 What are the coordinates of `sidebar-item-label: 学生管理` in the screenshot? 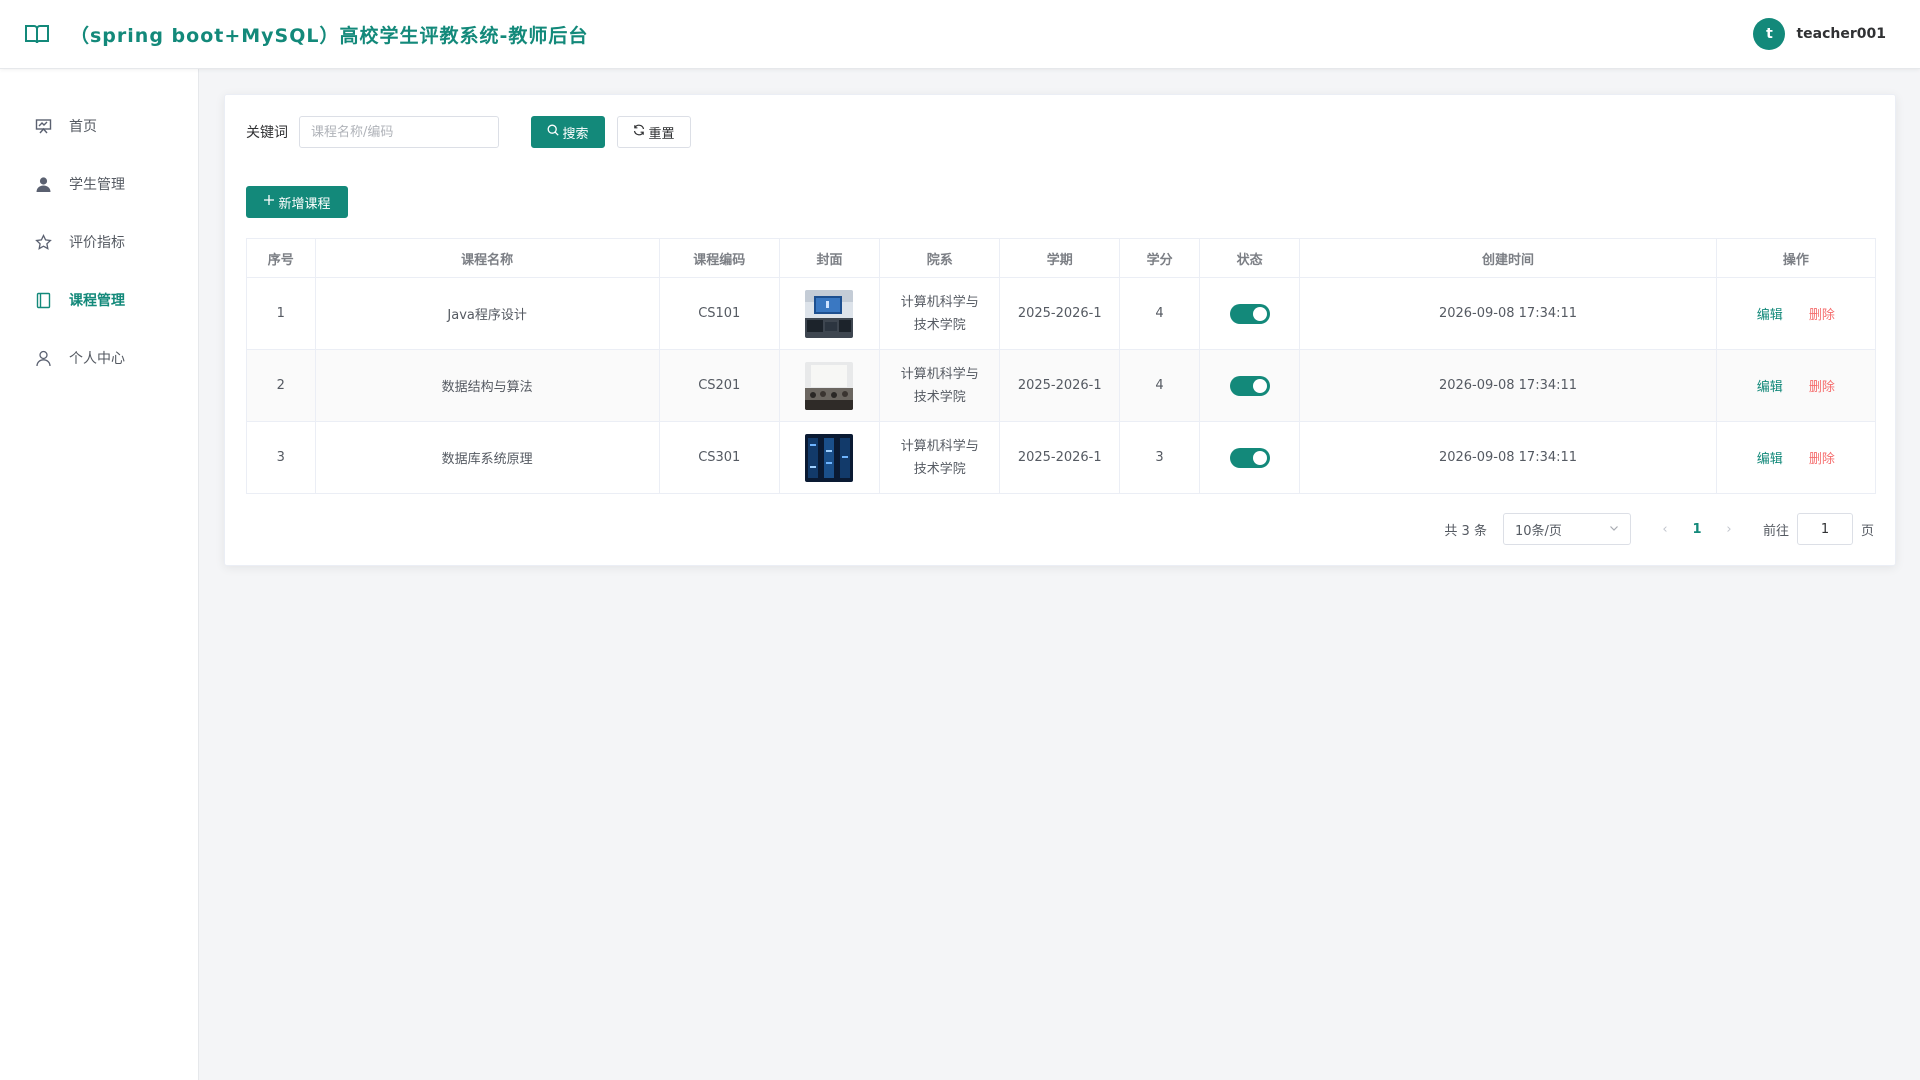 It's located at (97, 185).